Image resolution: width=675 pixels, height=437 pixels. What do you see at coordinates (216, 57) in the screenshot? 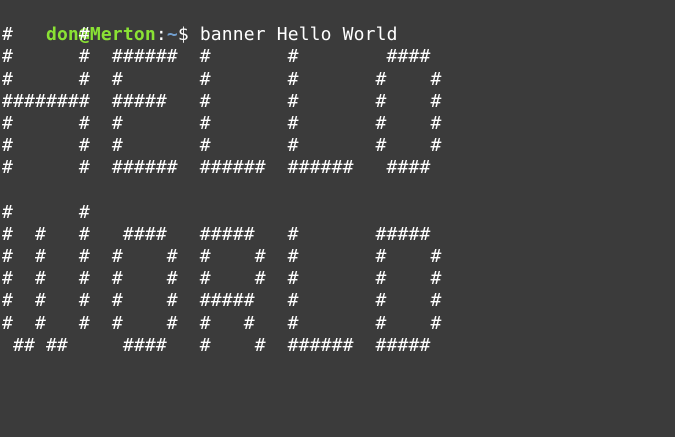
I see `output-line: # # ###### # # ####` at bounding box center [216, 57].